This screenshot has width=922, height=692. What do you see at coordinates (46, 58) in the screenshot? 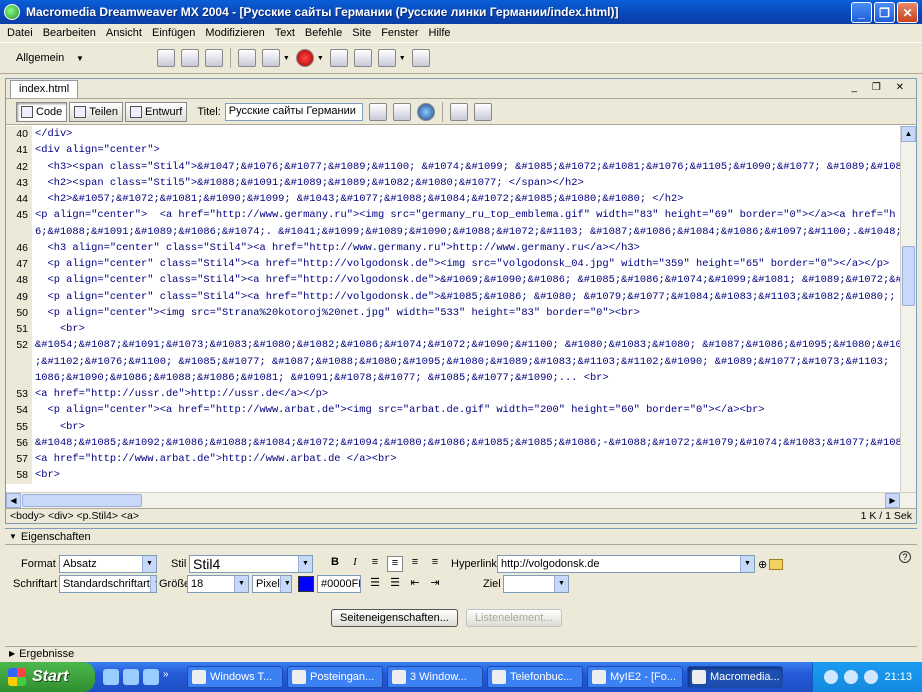
I see `insert-category-select: Allgemein` at bounding box center [46, 58].